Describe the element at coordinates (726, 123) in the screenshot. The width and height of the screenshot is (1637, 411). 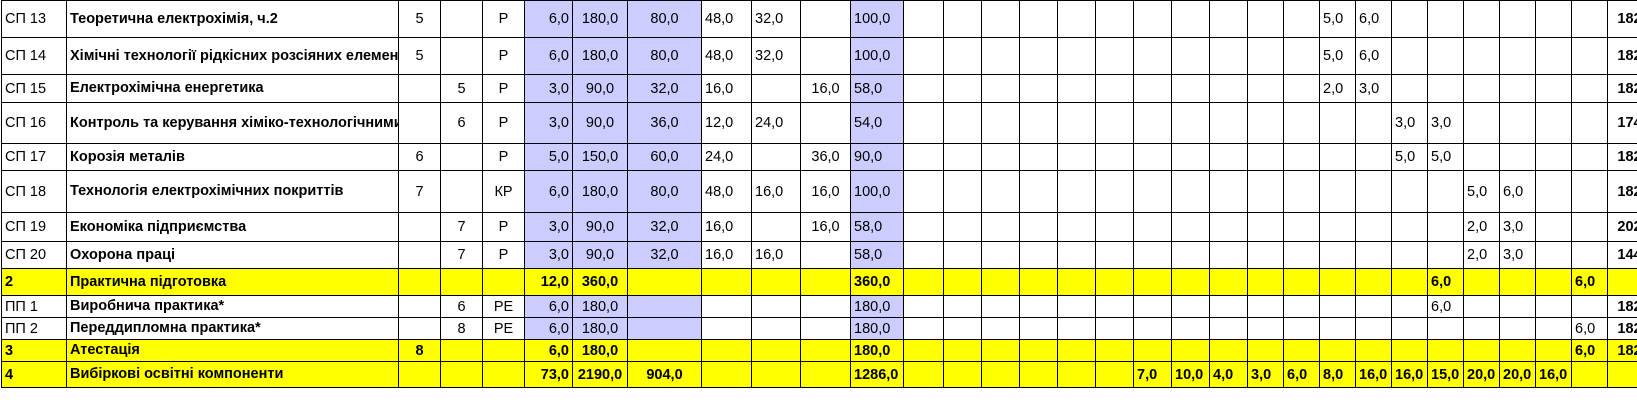
I see `lecture-hours-cell: 12,0` at that location.